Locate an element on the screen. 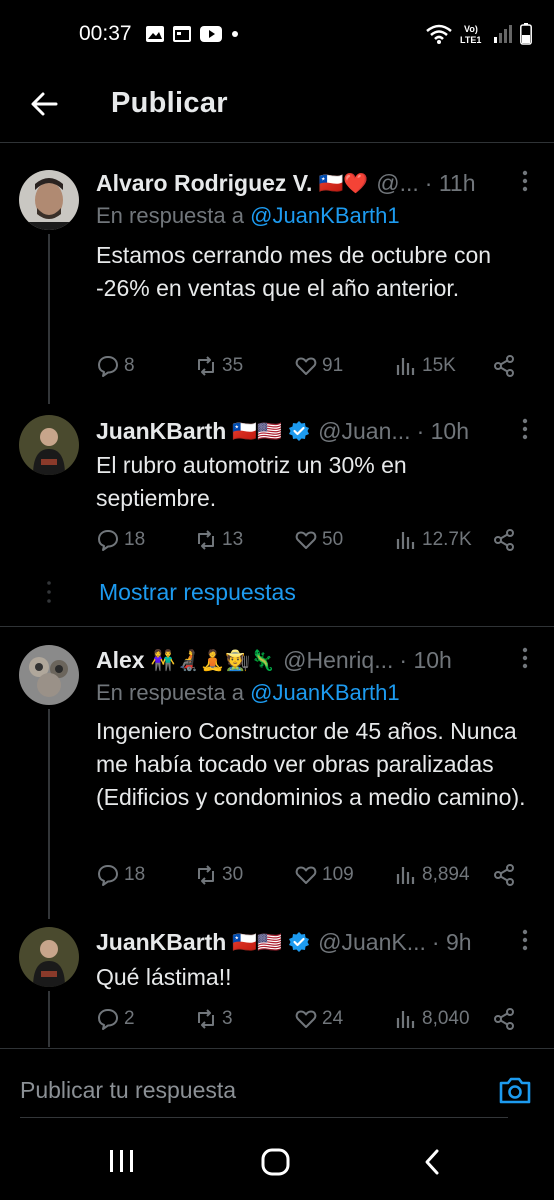  views-button: 8,894 is located at coordinates (432, 875).